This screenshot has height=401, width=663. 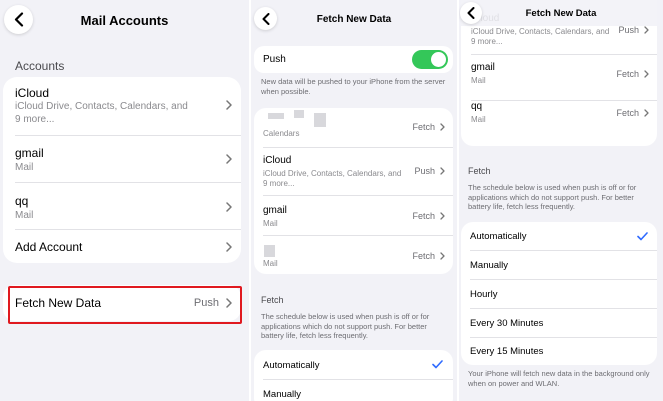 I want to click on toggle-knob, so click(x=438, y=59).